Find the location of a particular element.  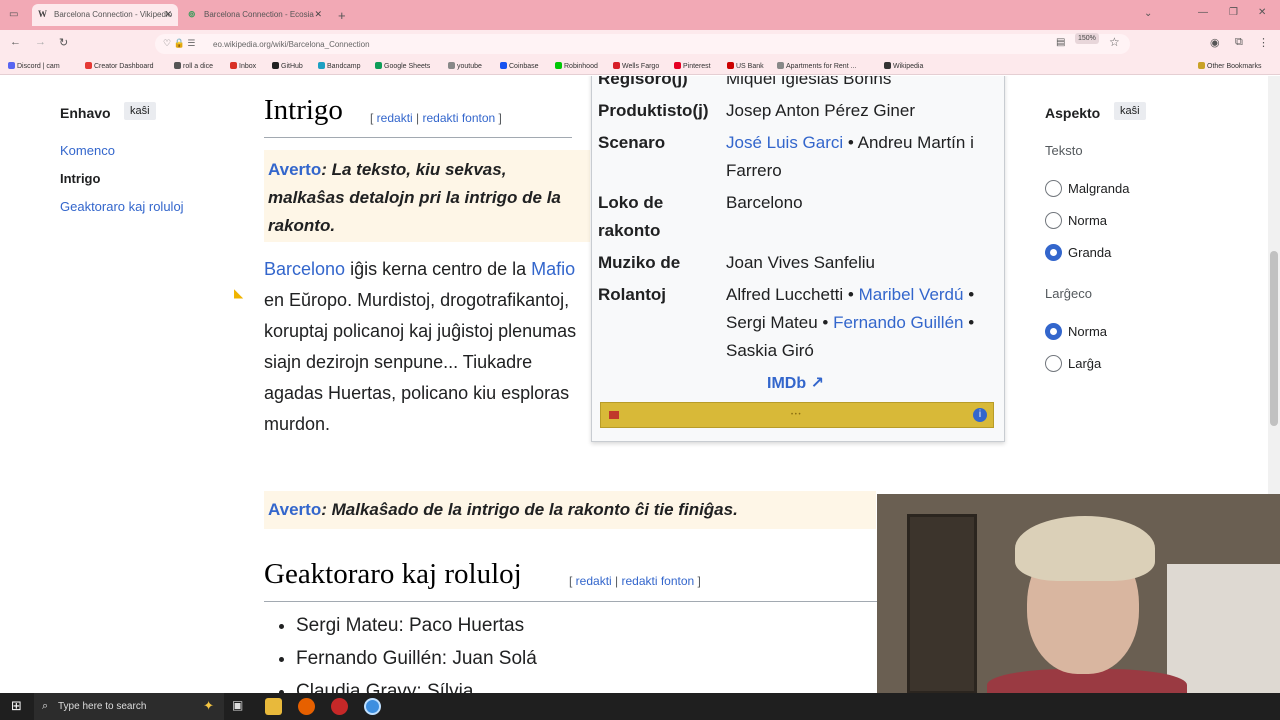

back-icon: ← is located at coordinates (15, 42).